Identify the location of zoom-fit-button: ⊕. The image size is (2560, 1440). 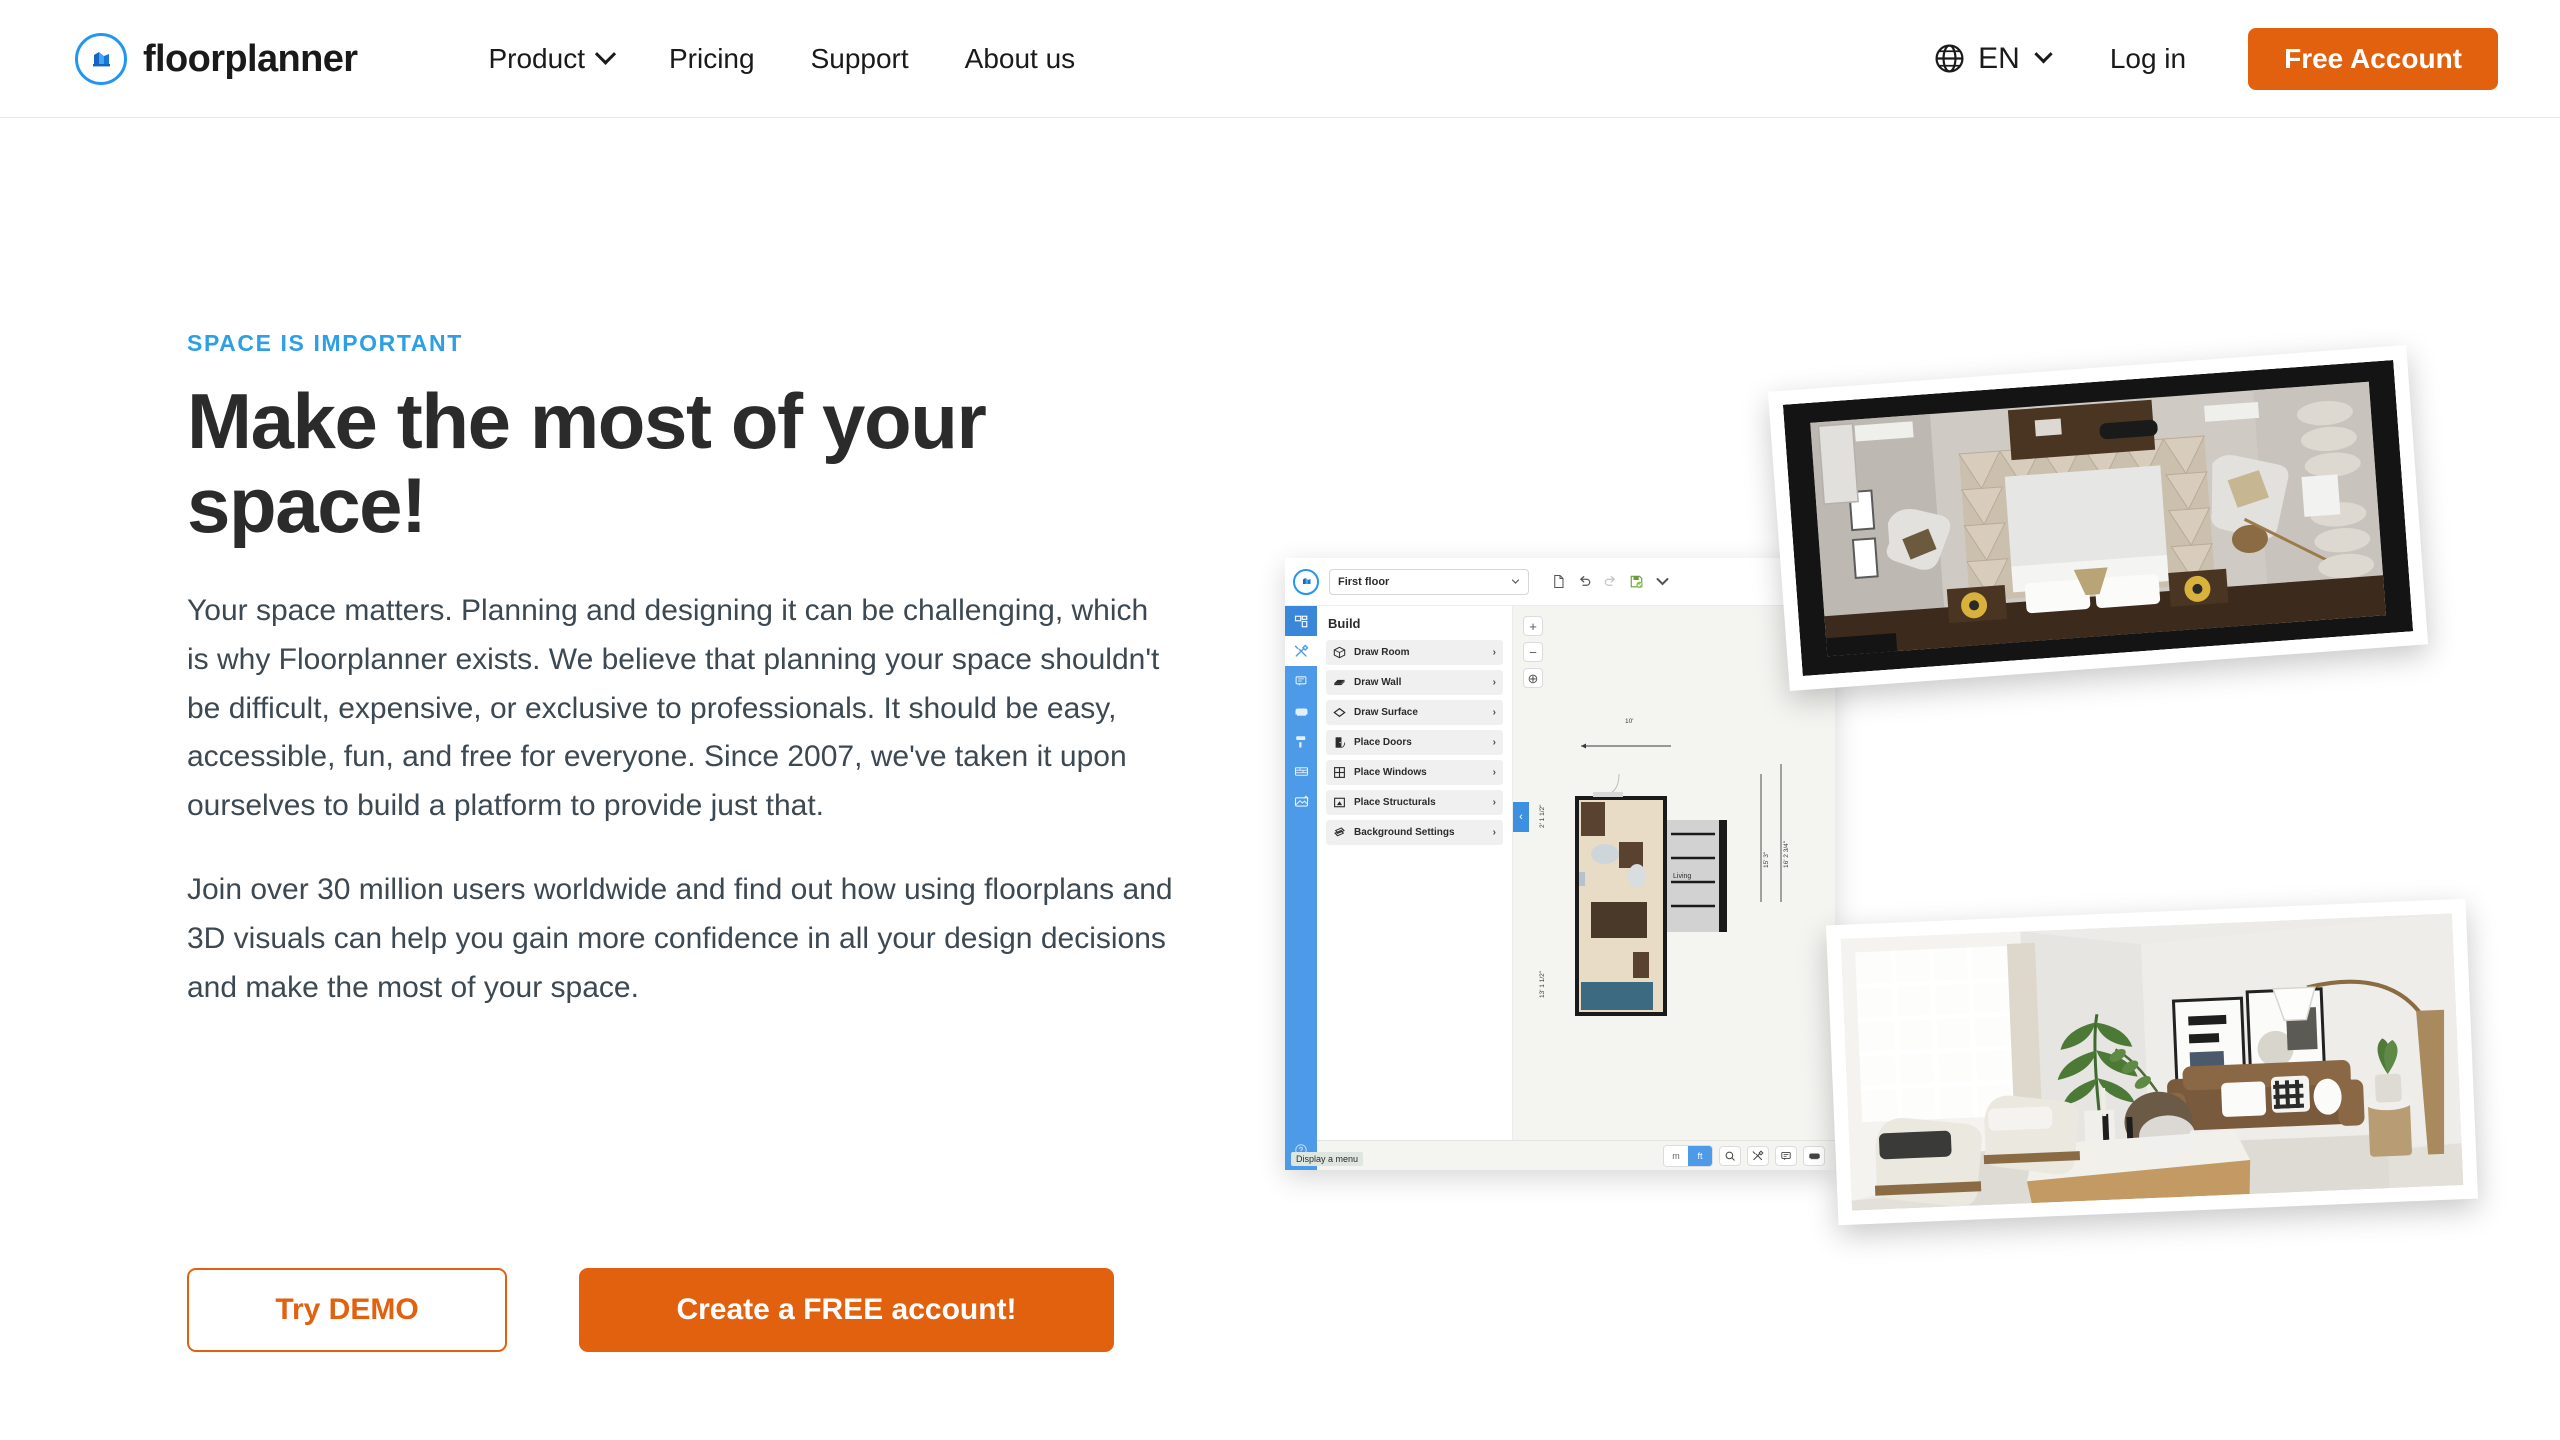
(1533, 678).